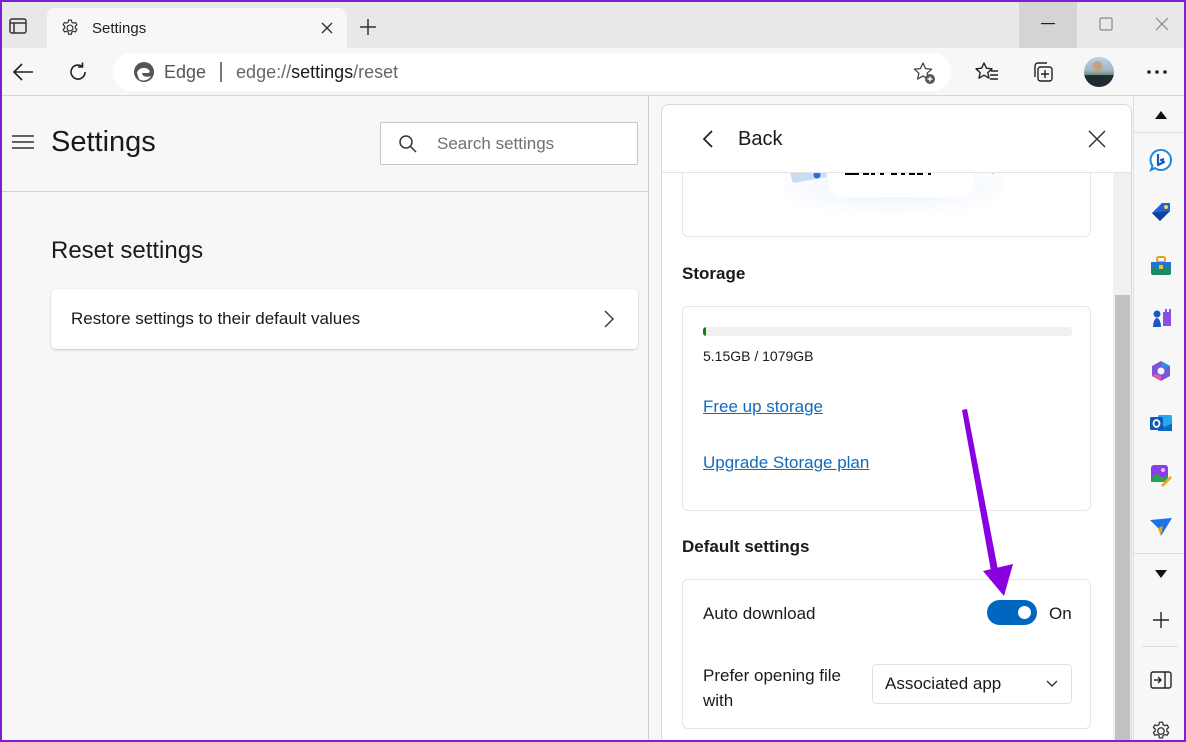 Image resolution: width=1186 pixels, height=742 pixels. Describe the element at coordinates (943, 683) in the screenshot. I see `prefer-opening-value: Associated app` at that location.